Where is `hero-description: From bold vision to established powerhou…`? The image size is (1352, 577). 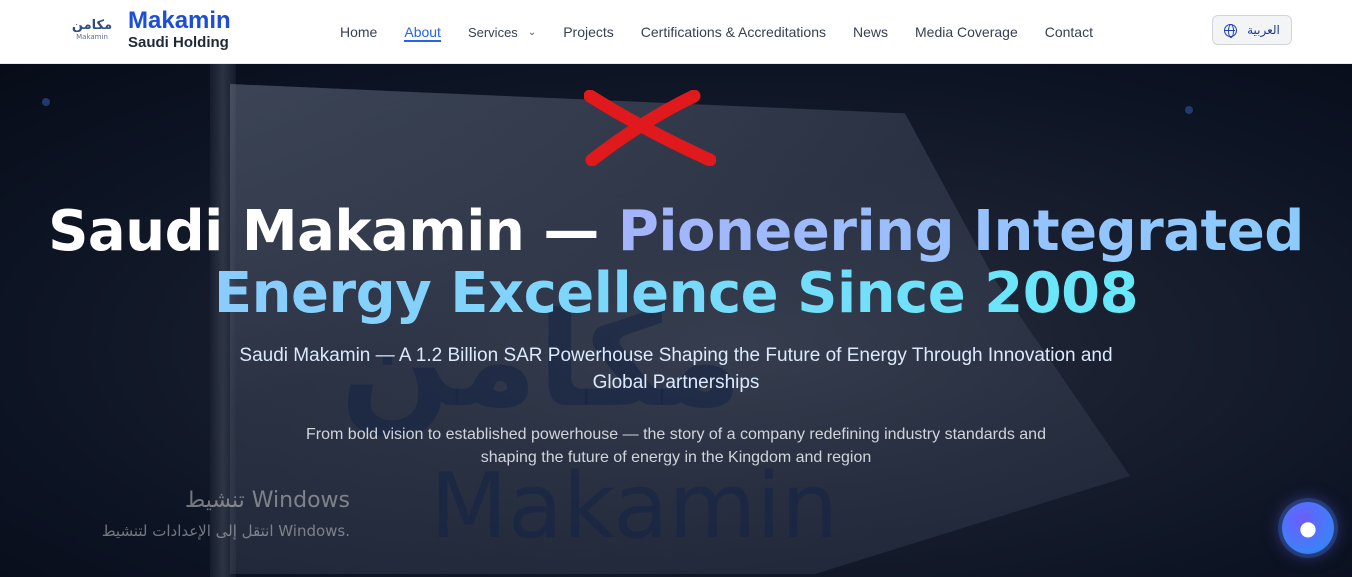
hero-description: From bold vision to established powerhou… is located at coordinates (676, 446).